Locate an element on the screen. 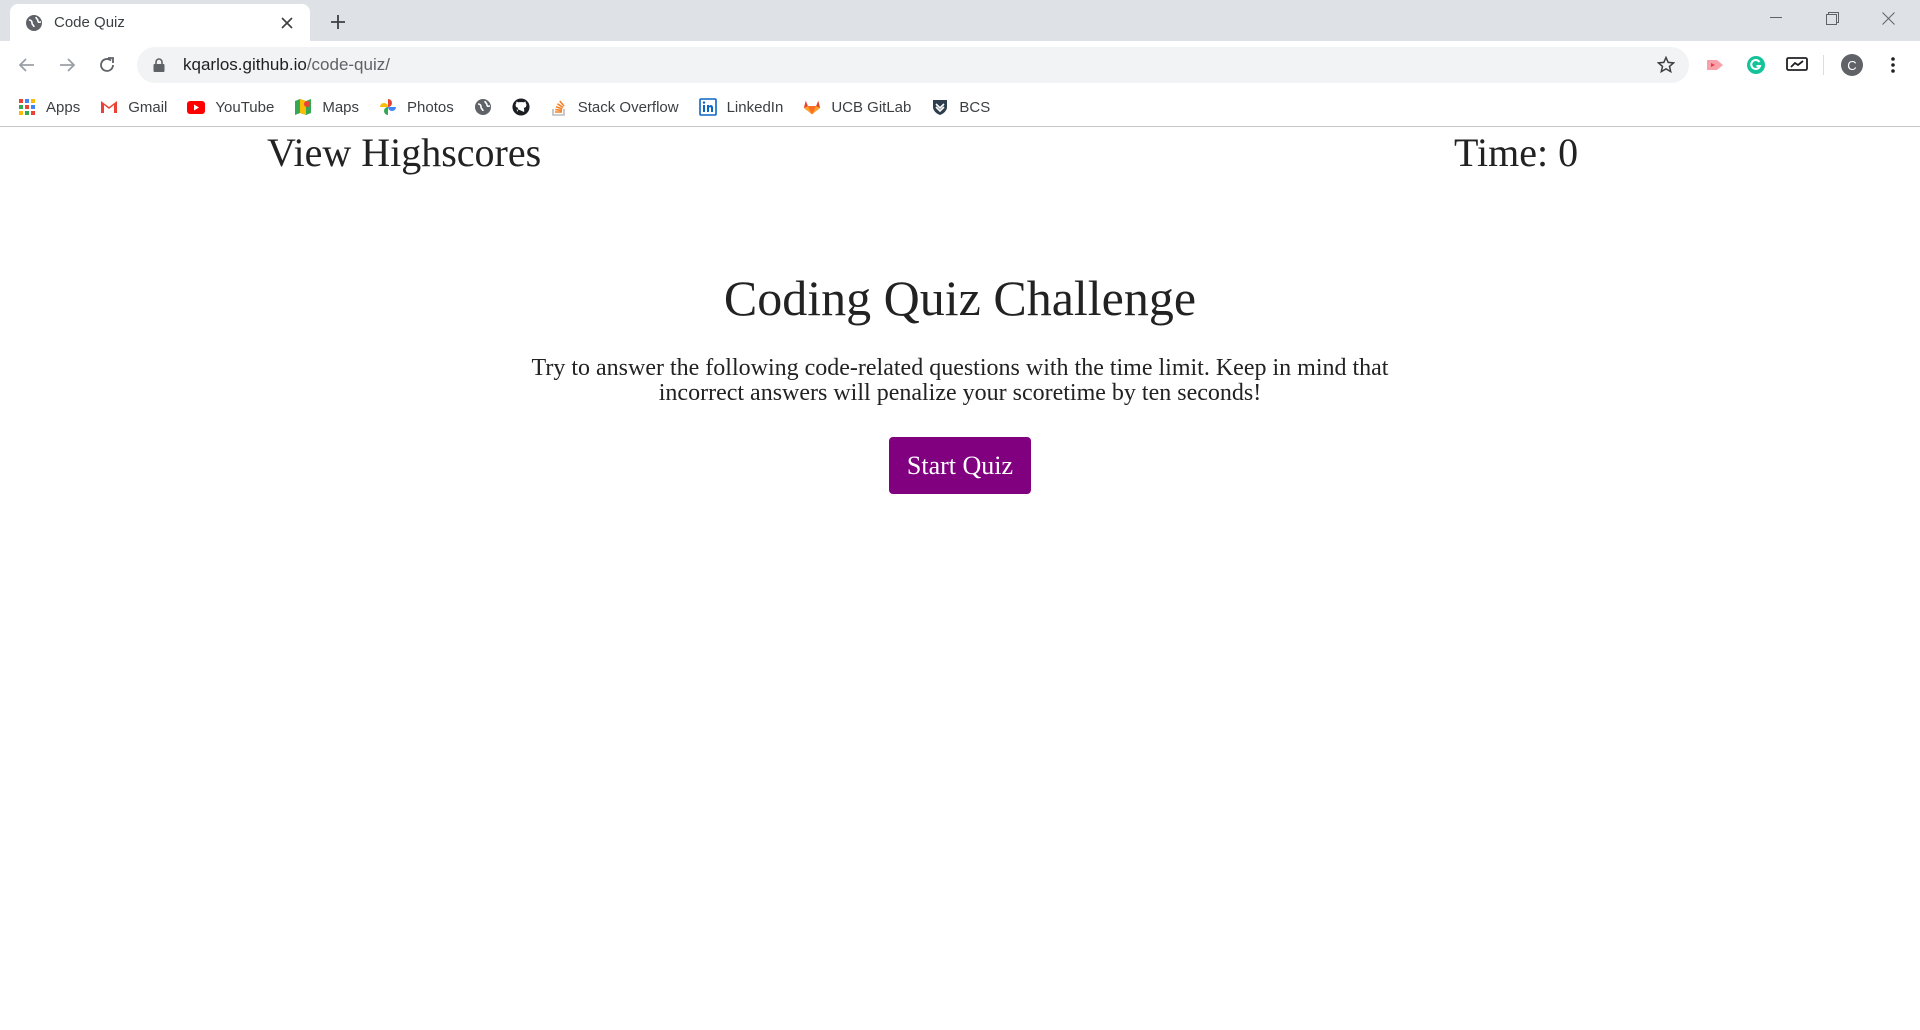 This screenshot has width=1920, height=1030. screen-extension-icon is located at coordinates (1797, 65).